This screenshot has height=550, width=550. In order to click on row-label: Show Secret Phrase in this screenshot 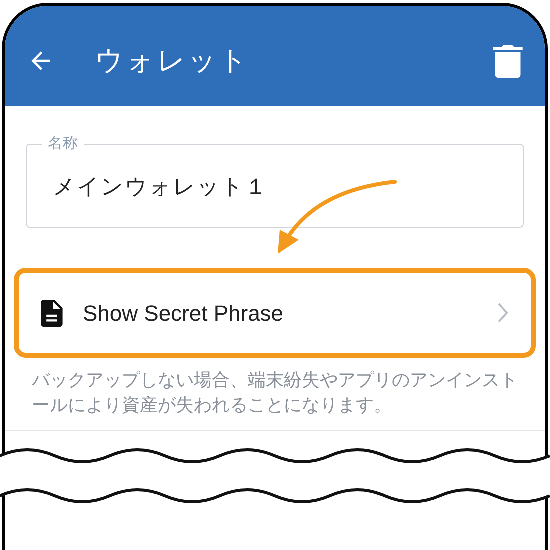, I will do `click(183, 314)`.